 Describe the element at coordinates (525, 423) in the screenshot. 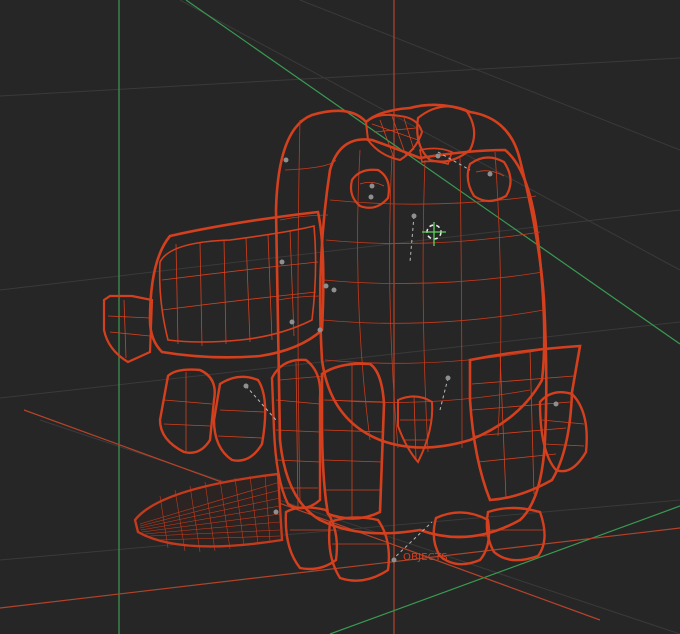

I see `right-arm` at that location.